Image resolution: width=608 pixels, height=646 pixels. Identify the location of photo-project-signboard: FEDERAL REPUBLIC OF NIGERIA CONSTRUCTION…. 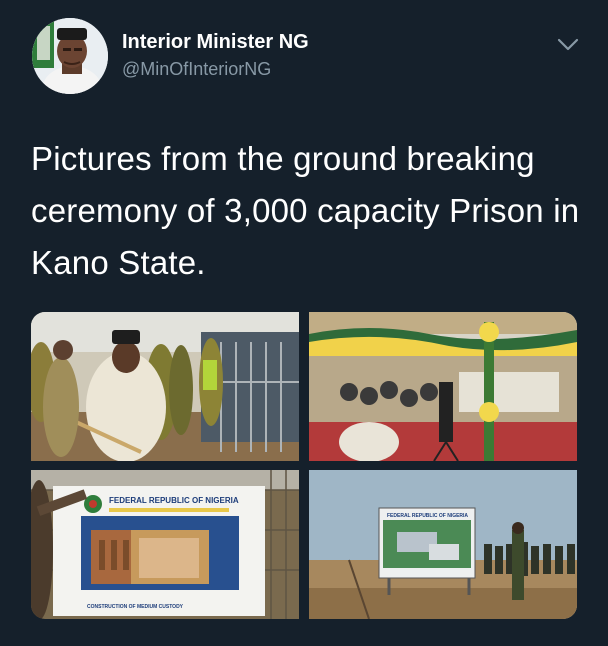
(165, 544).